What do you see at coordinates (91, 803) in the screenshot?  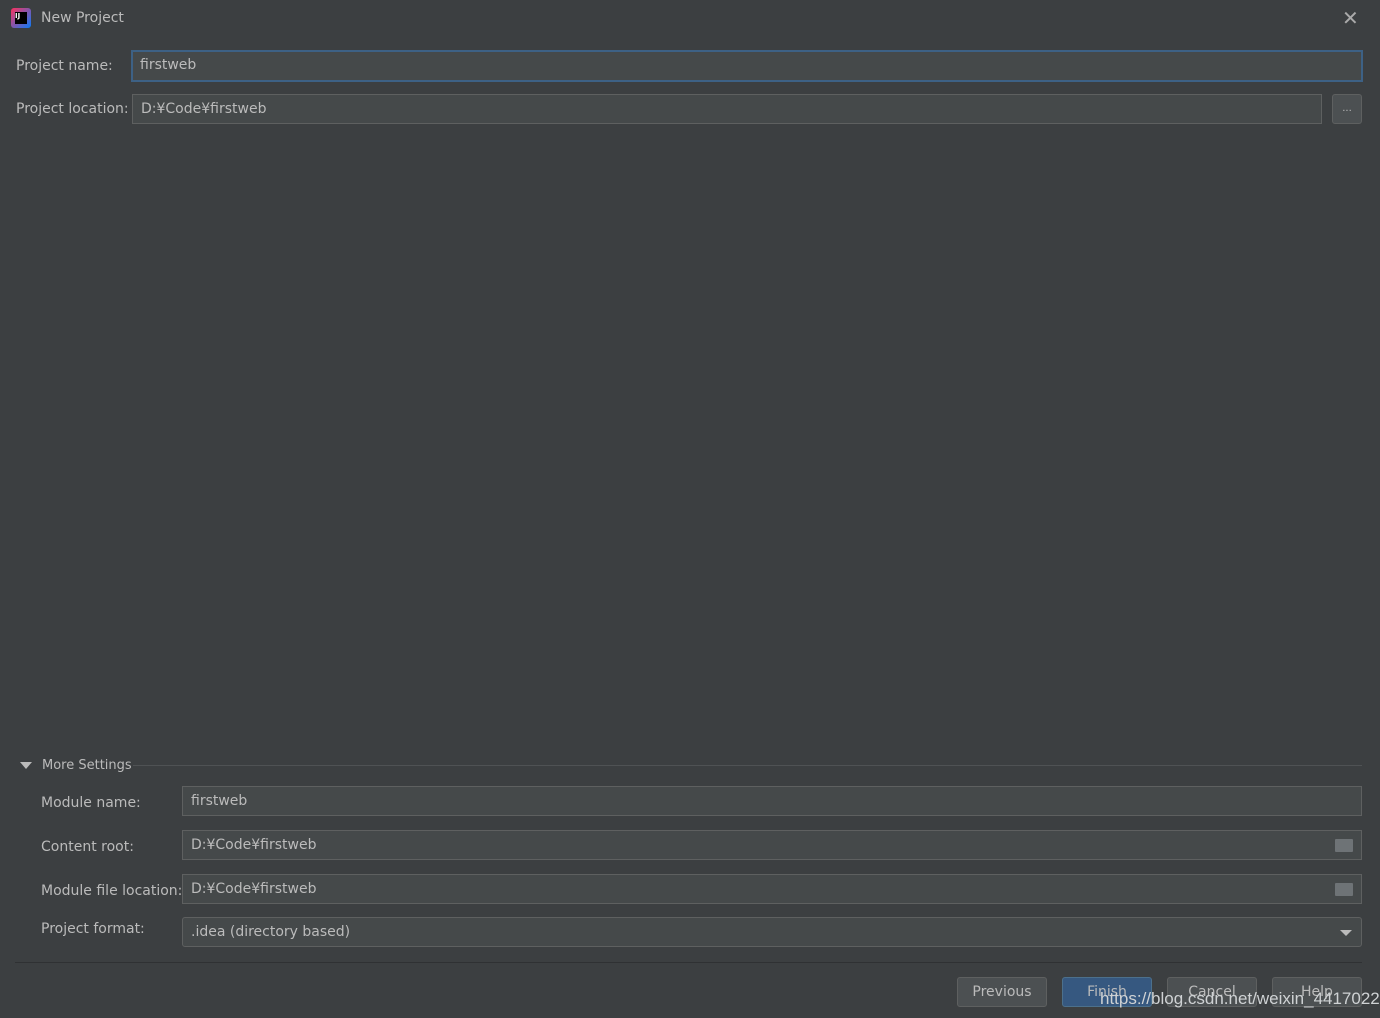 I see `module-name-label: Module name:` at bounding box center [91, 803].